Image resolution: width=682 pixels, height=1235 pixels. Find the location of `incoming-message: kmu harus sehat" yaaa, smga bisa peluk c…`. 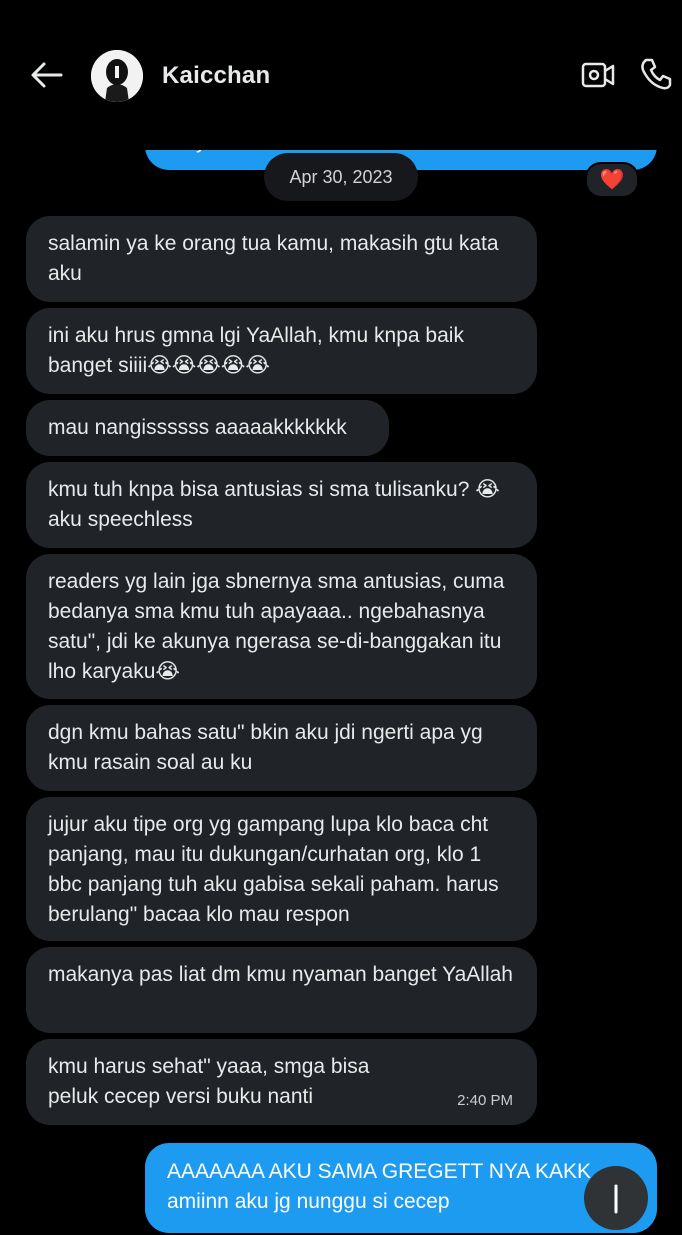

incoming-message: kmu harus sehat" yaaa, smga bisa peluk c… is located at coordinates (281, 1082).